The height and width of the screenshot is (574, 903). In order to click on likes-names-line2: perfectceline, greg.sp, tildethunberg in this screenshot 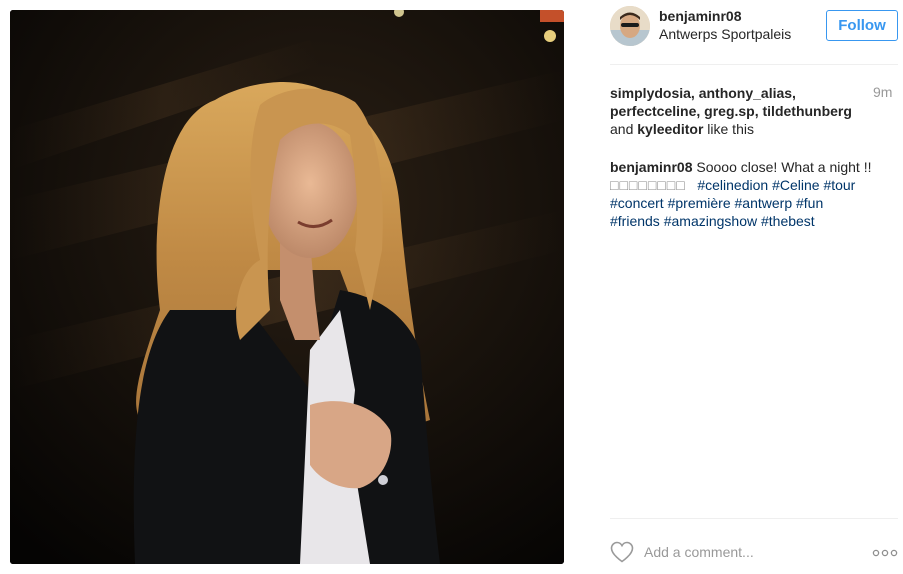, I will do `click(731, 111)`.